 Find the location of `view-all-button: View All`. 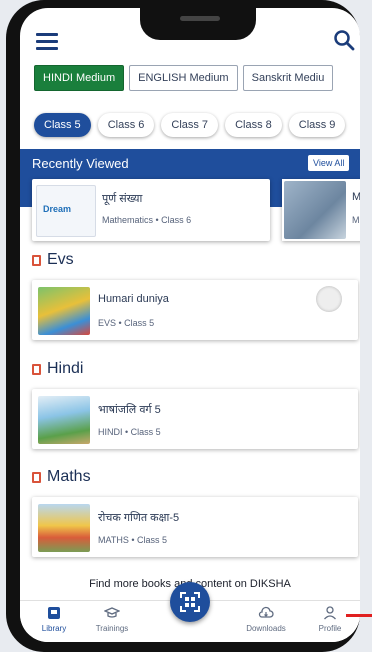

view-all-button: View All is located at coordinates (329, 163).